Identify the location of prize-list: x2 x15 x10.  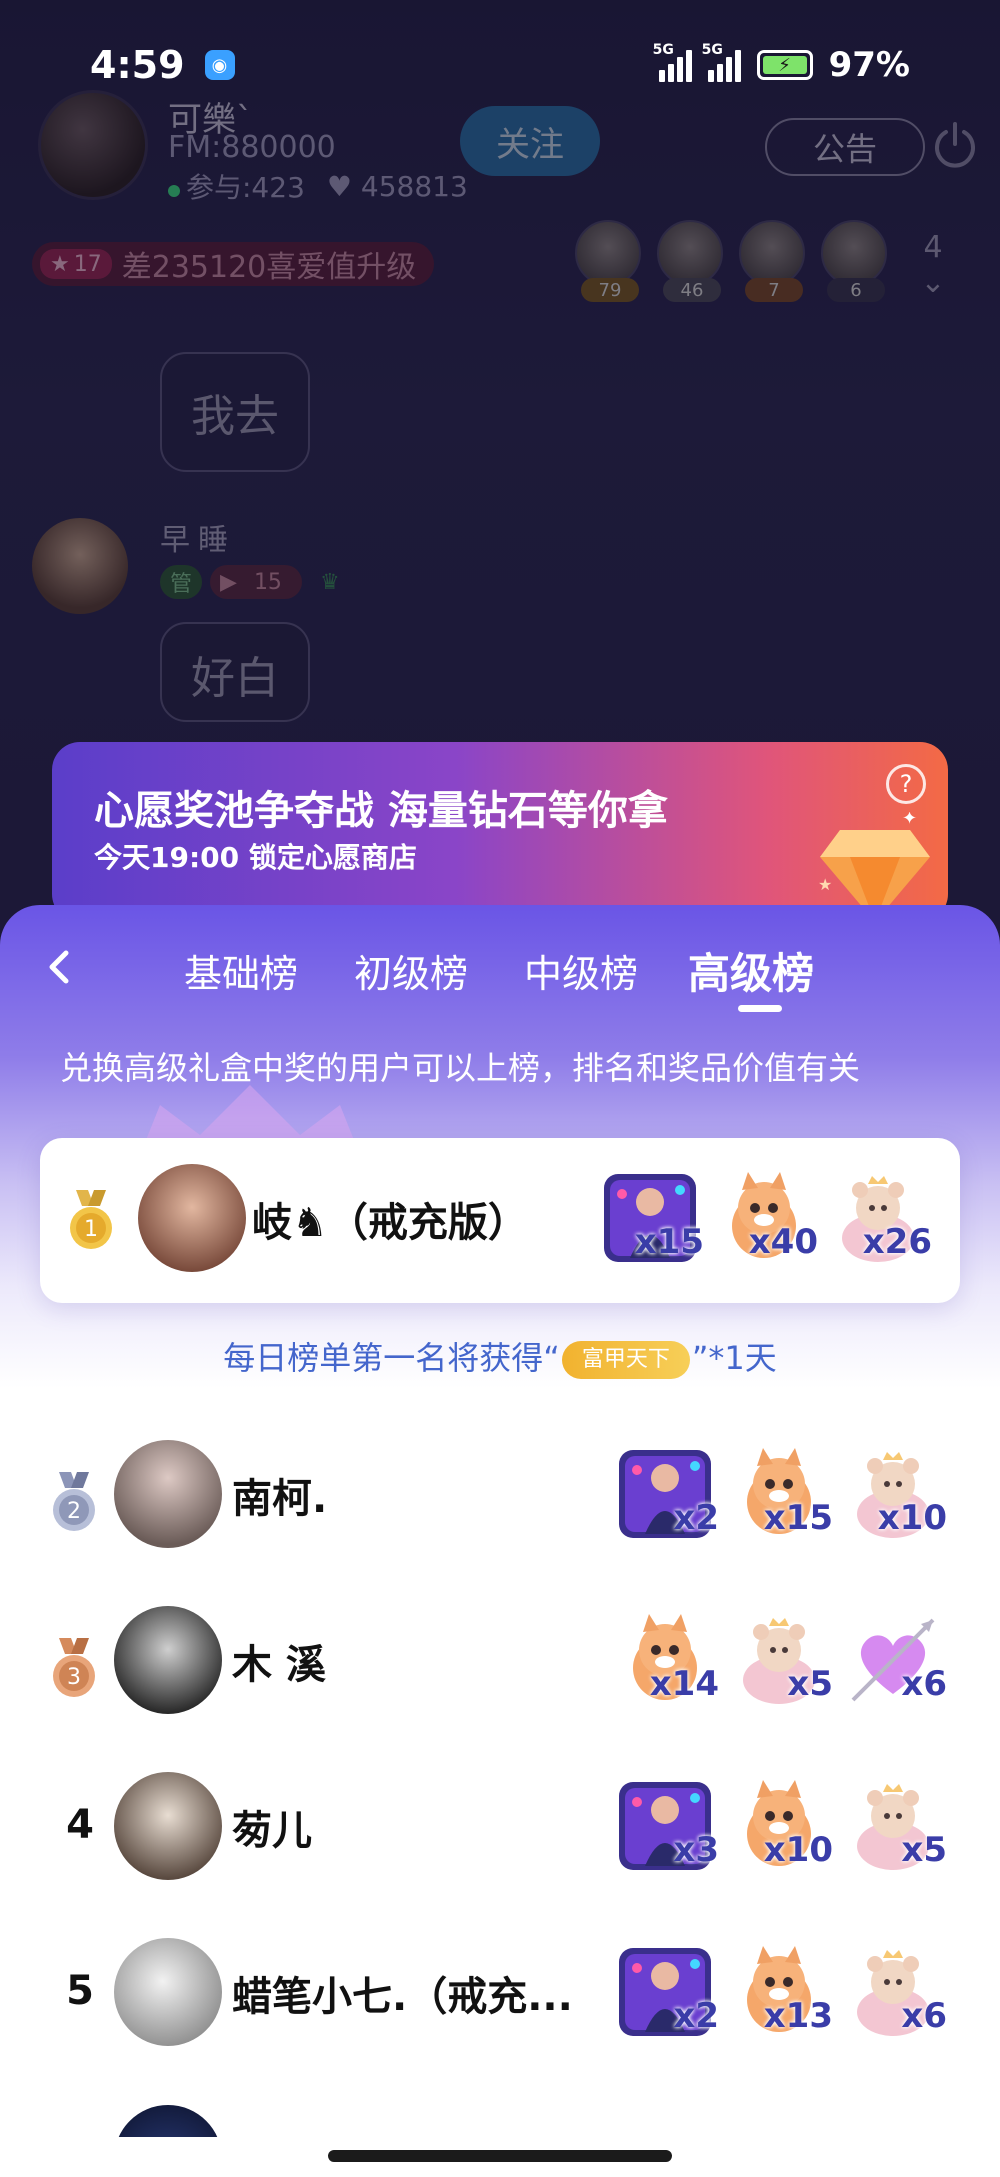
(781, 1494).